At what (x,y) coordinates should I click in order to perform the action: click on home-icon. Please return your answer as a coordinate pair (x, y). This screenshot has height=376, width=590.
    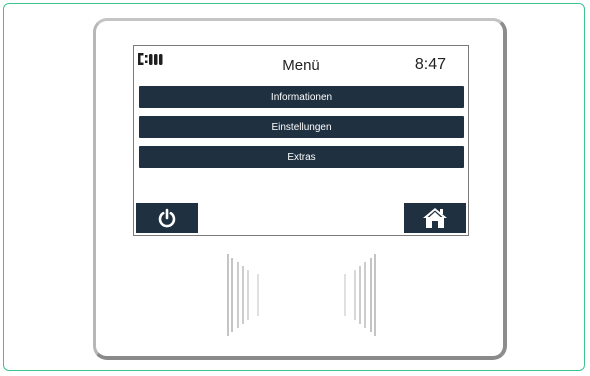
    Looking at the image, I should click on (435, 218).